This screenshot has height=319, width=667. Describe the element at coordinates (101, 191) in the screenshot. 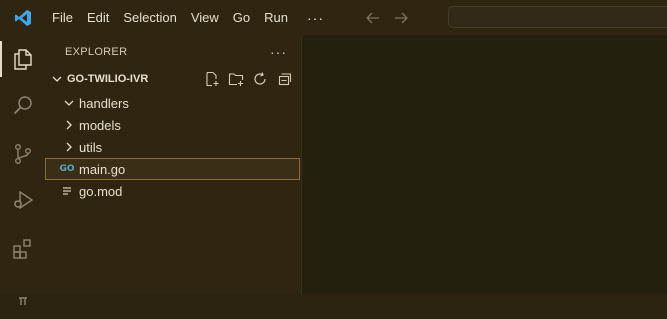

I see `tree-item-label: go.mod` at that location.